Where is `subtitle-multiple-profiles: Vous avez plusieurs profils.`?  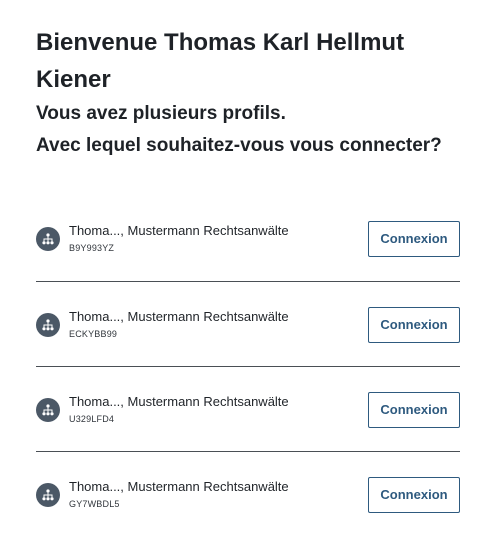 subtitle-multiple-profiles: Vous avez plusieurs profils. is located at coordinates (161, 113).